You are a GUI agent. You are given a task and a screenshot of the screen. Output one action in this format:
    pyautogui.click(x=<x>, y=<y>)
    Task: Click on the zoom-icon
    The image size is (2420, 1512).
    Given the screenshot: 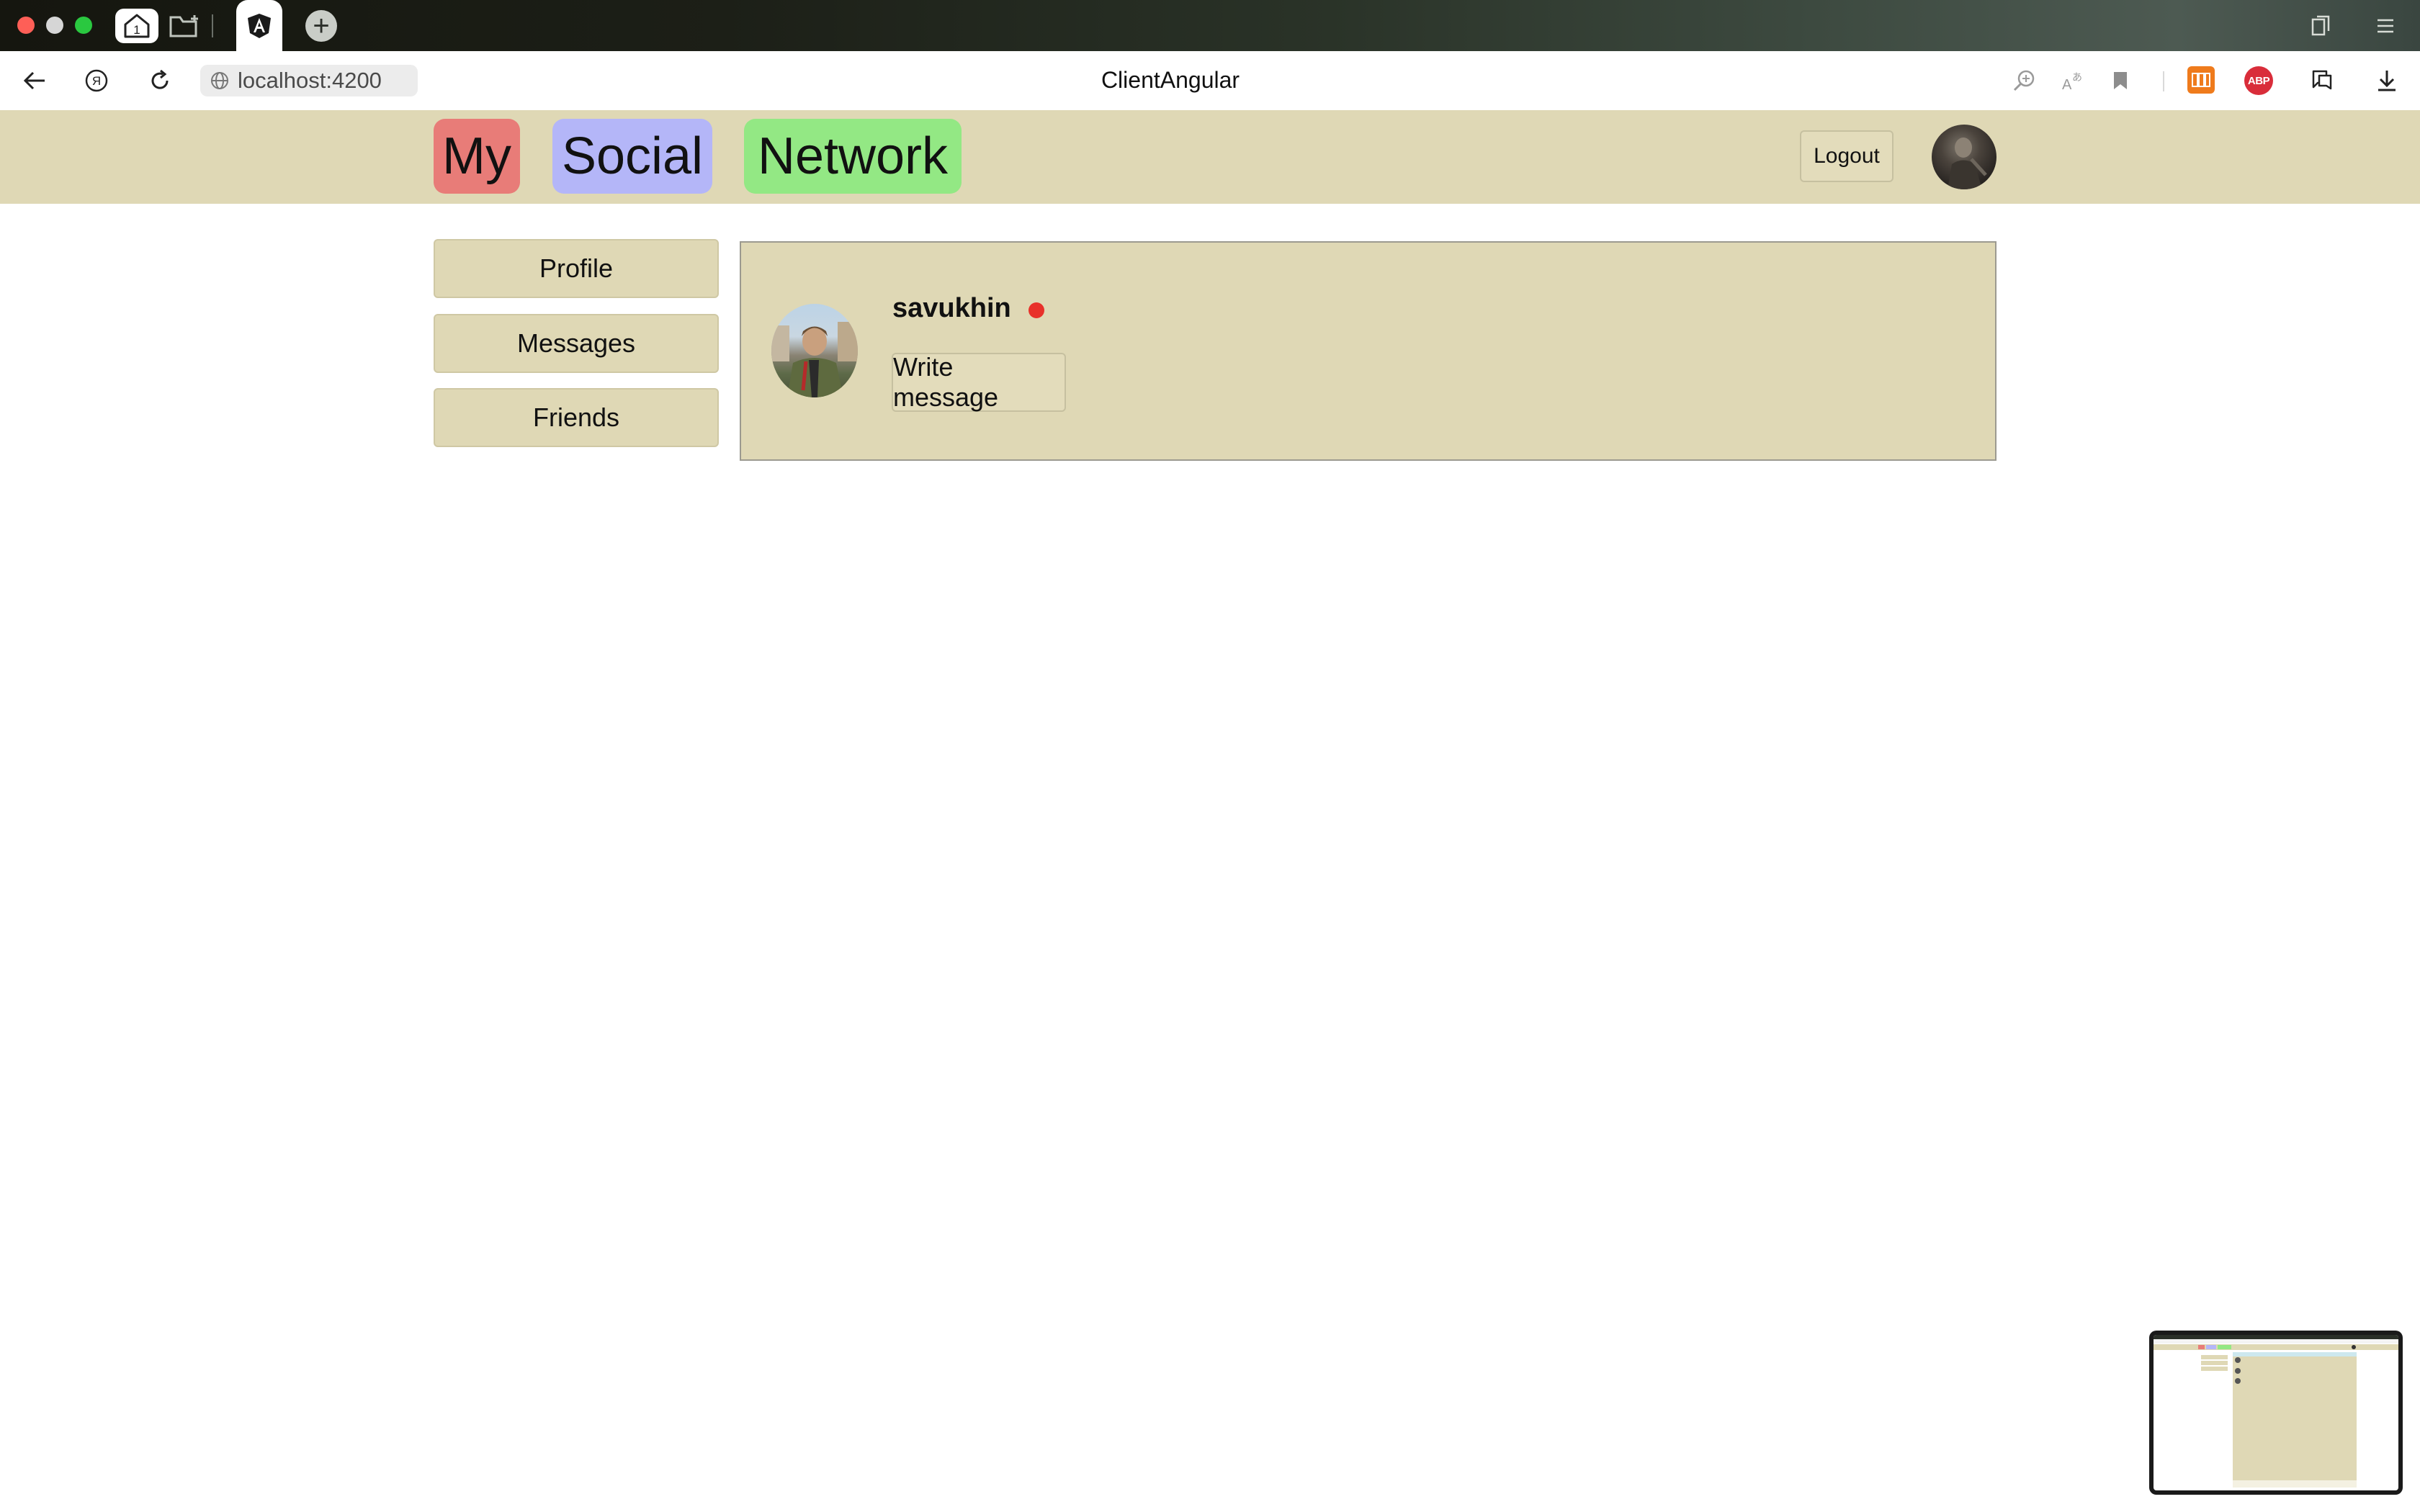 What is the action you would take?
    pyautogui.click(x=2024, y=80)
    